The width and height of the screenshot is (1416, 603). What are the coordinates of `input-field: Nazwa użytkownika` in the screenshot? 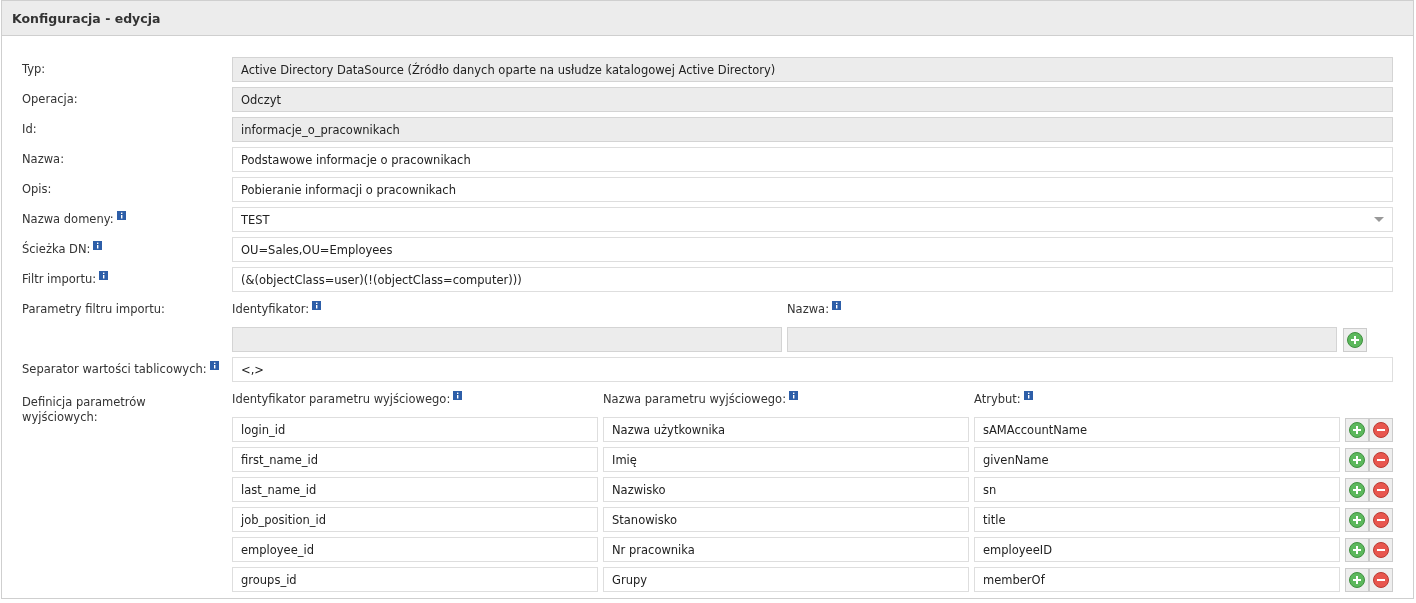 It's located at (786, 429).